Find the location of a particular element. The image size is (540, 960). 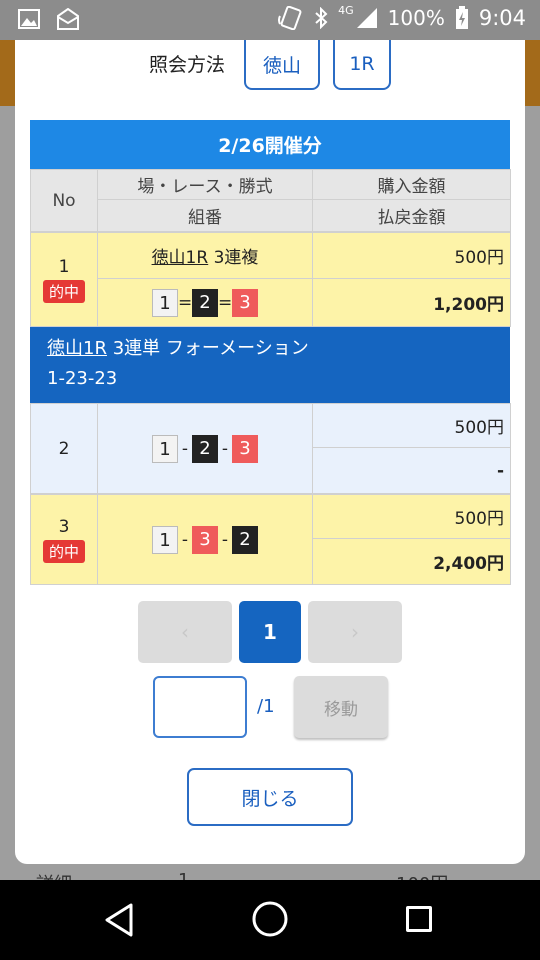

race-link: 徳山1R is located at coordinates (180, 258).